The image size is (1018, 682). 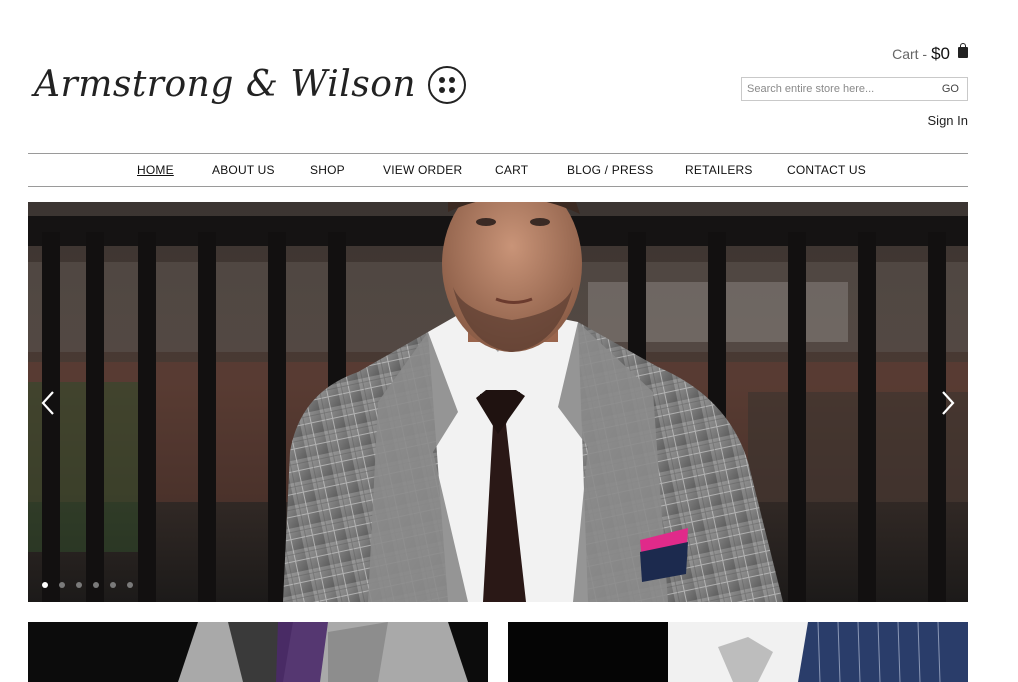 I want to click on nav-view-order: VIEW ORDER, so click(x=422, y=170).